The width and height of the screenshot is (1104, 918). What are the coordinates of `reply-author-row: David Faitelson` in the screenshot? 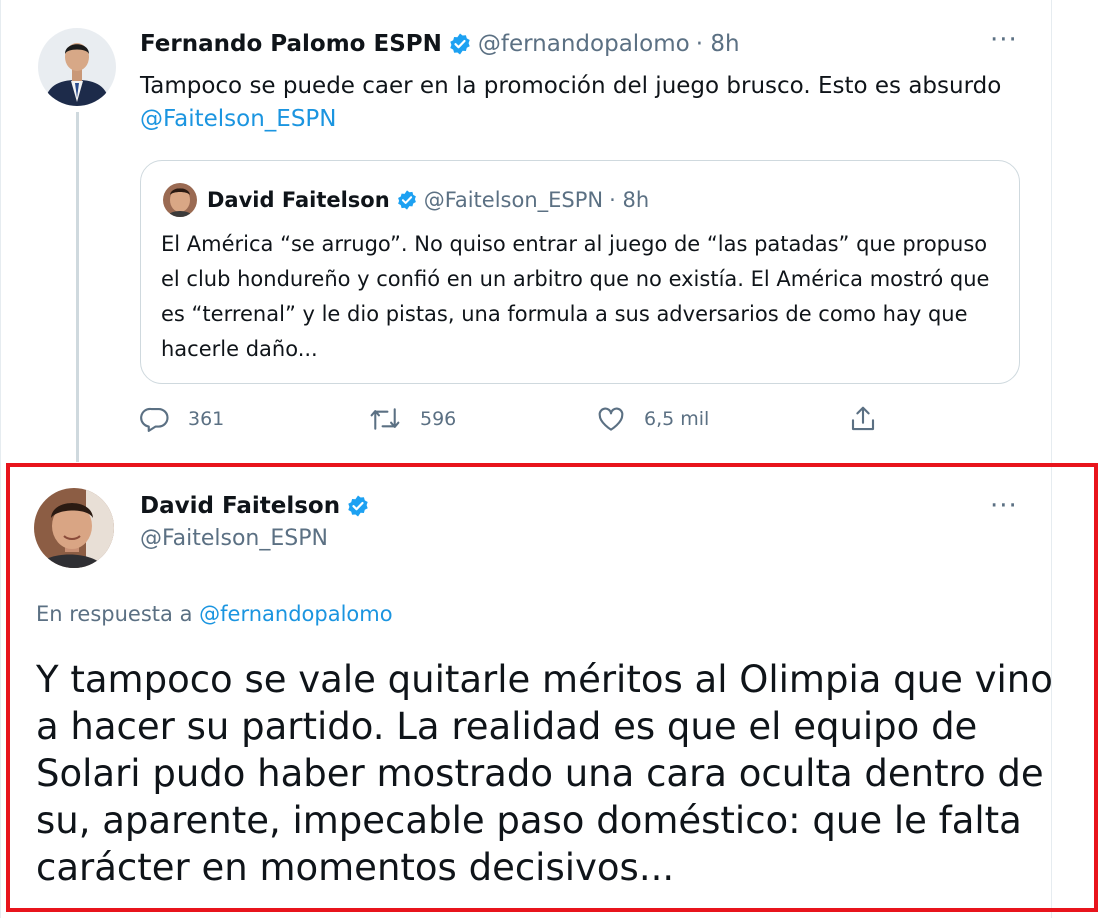 It's located at (258, 506).